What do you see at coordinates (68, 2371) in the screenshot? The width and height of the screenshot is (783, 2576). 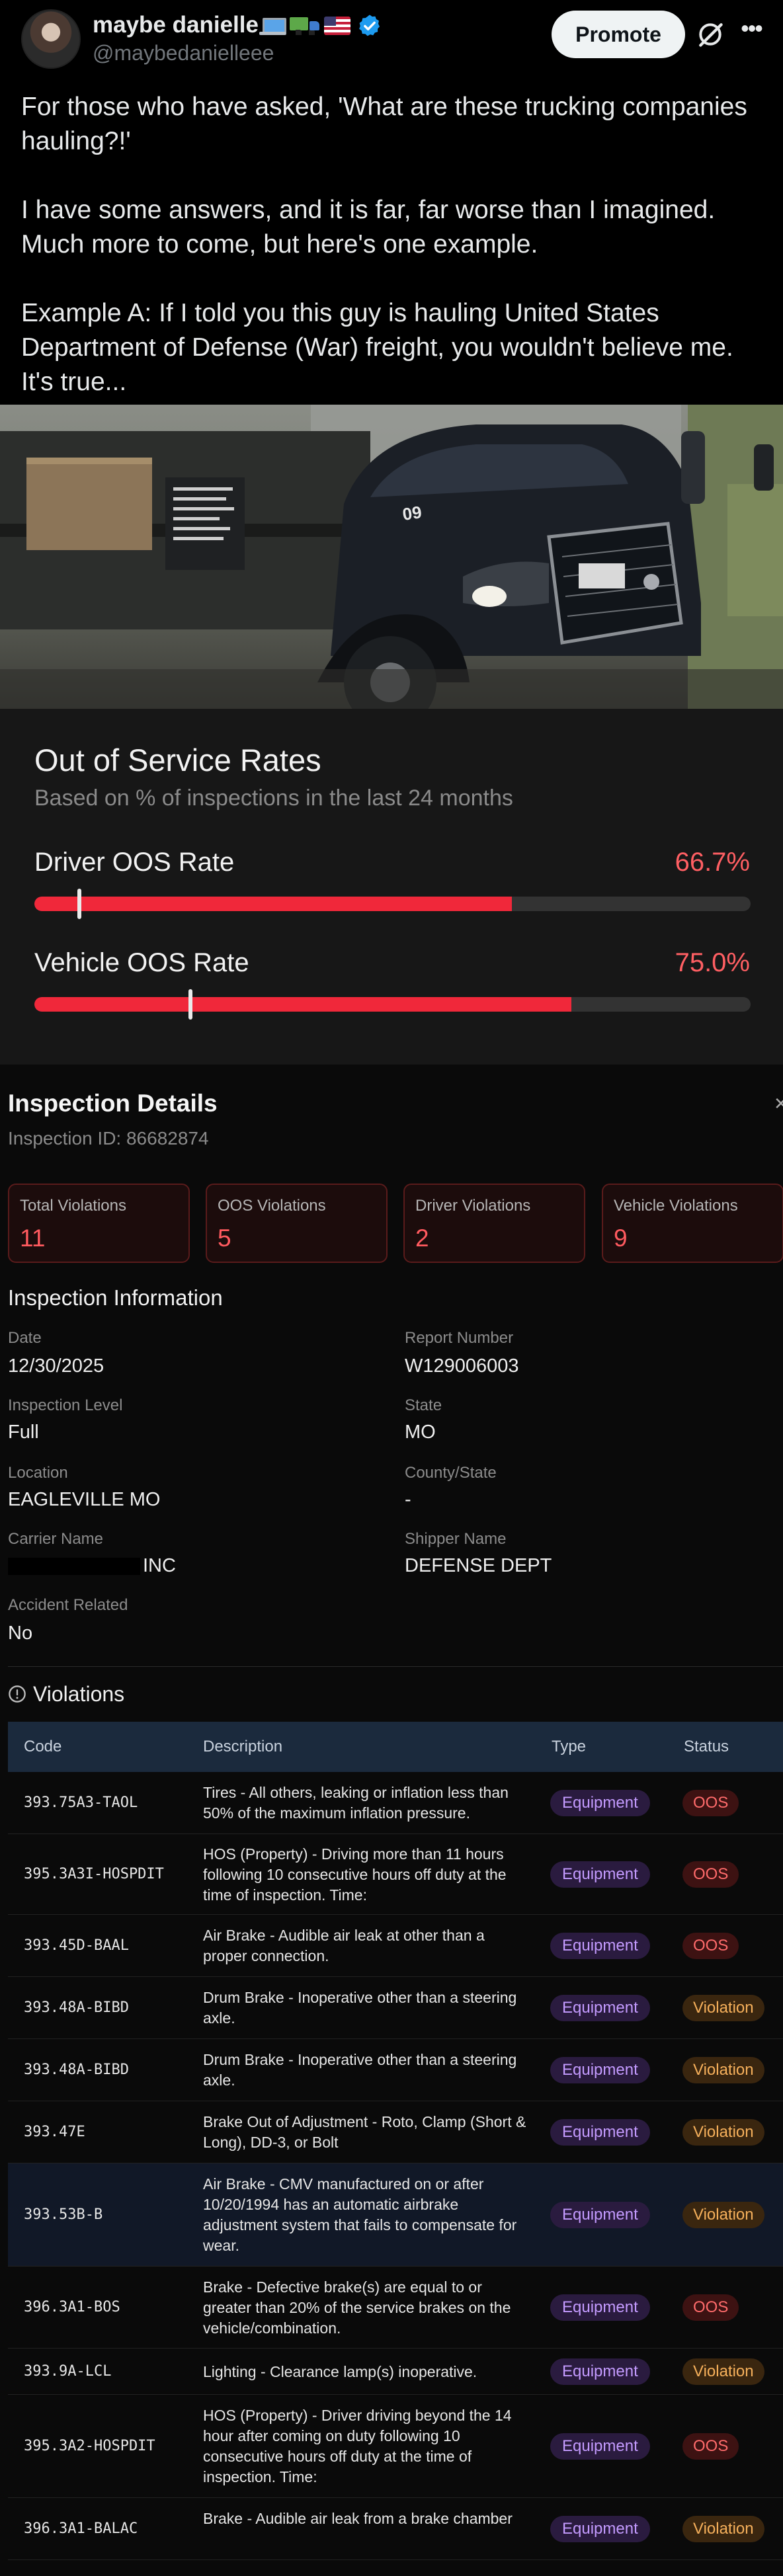 I see `violation-code: 393.9A-LCL` at bounding box center [68, 2371].